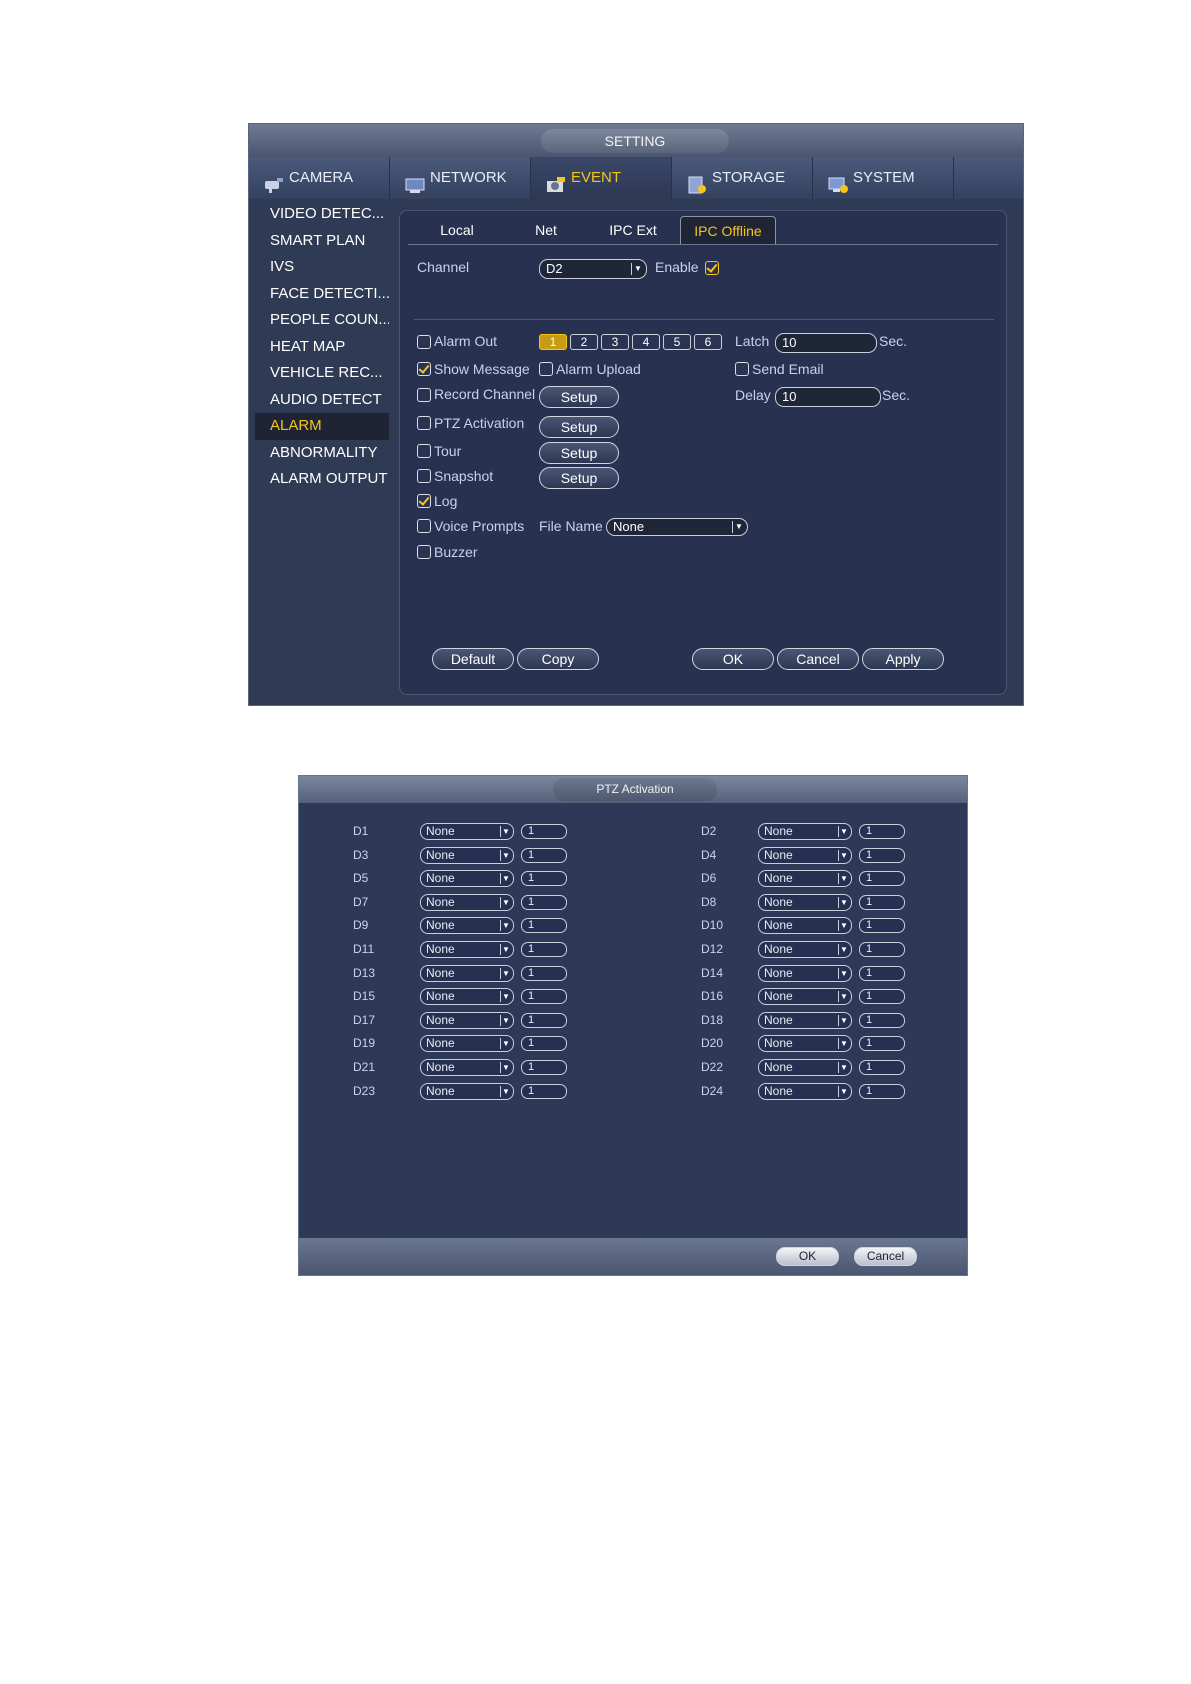  I want to click on sidebar-item-abnormality: ABNORMALITY, so click(322, 453).